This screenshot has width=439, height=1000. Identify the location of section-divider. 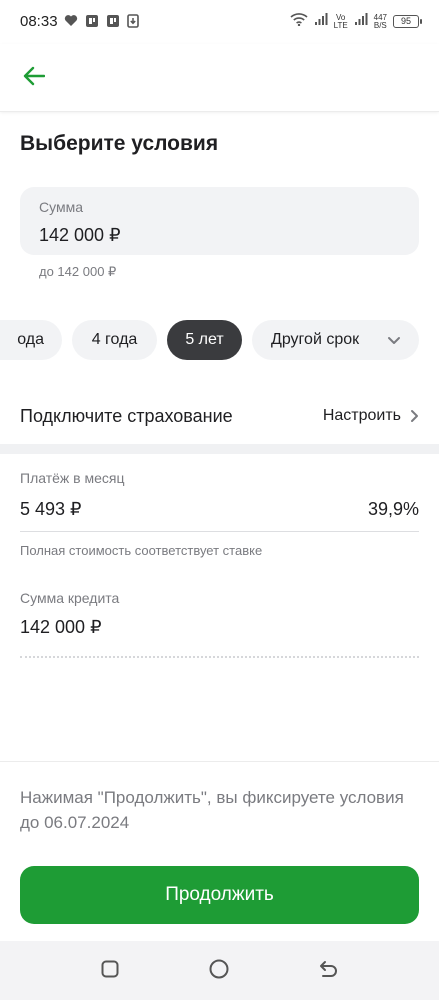
(219, 449).